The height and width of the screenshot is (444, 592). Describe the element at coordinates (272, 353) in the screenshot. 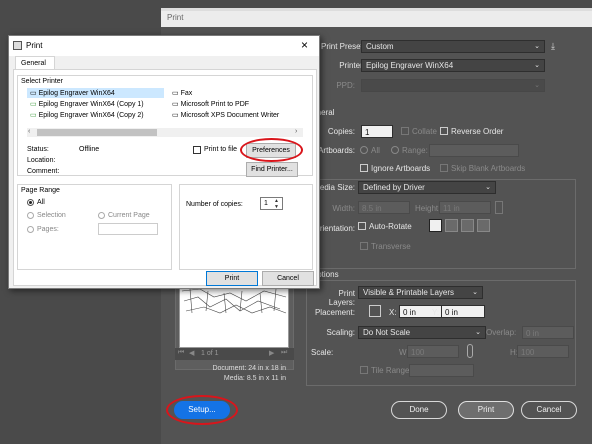

I see `next-page-icon: ▶` at that location.